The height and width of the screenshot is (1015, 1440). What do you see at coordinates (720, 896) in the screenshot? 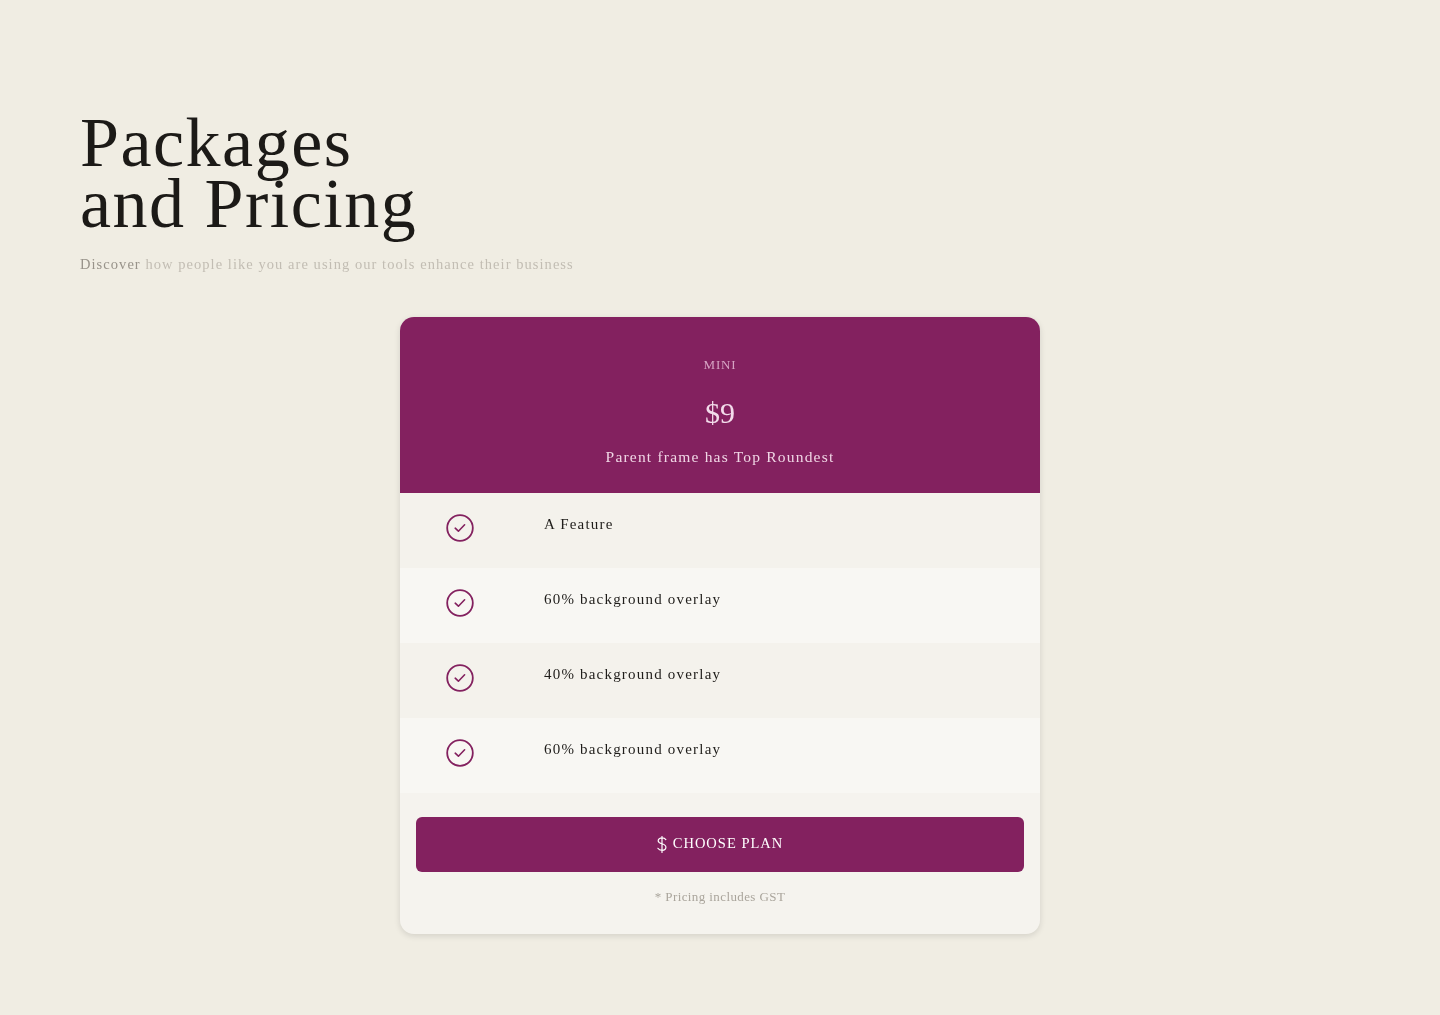
I see `pricing-footnote: * Pricing includes GST` at bounding box center [720, 896].